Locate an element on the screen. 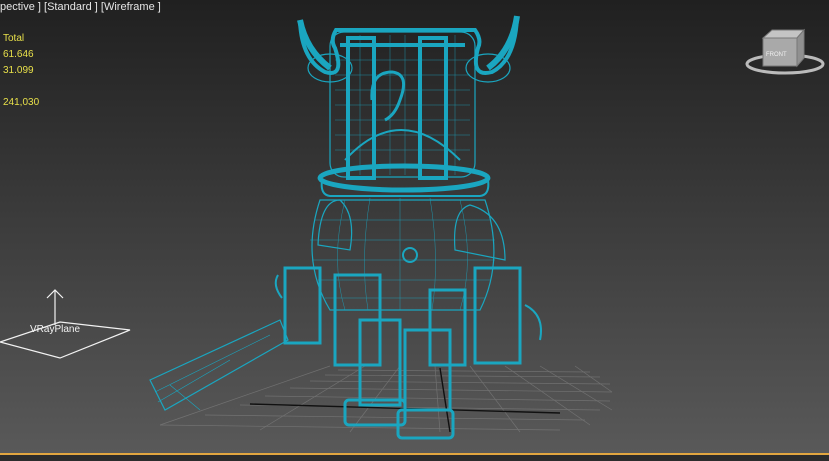  vray-plane-label: VRayPlane is located at coordinates (55, 329).